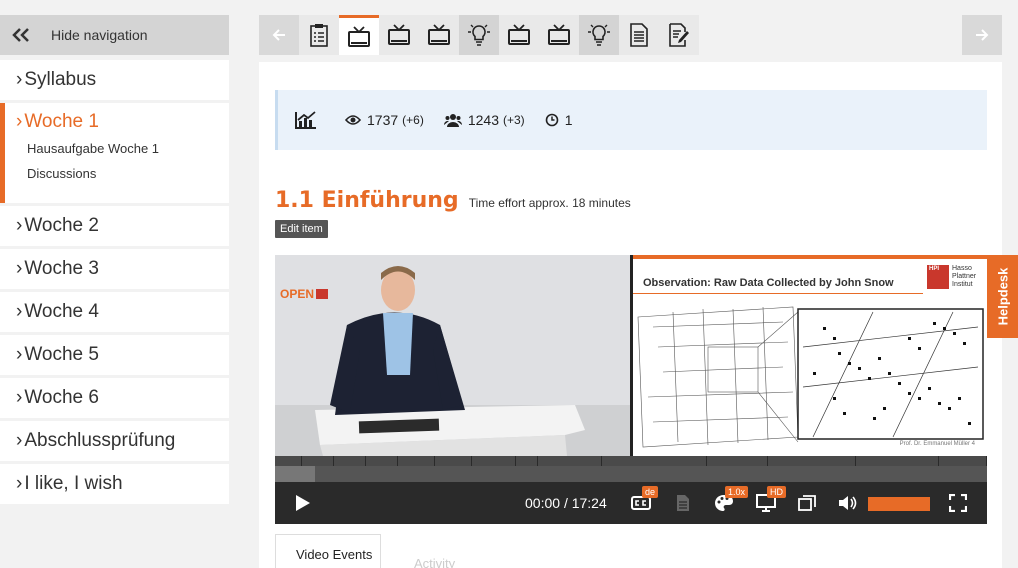 The height and width of the screenshot is (568, 1018). I want to click on time-effort: Time effort approx. 18 minutes, so click(549, 203).